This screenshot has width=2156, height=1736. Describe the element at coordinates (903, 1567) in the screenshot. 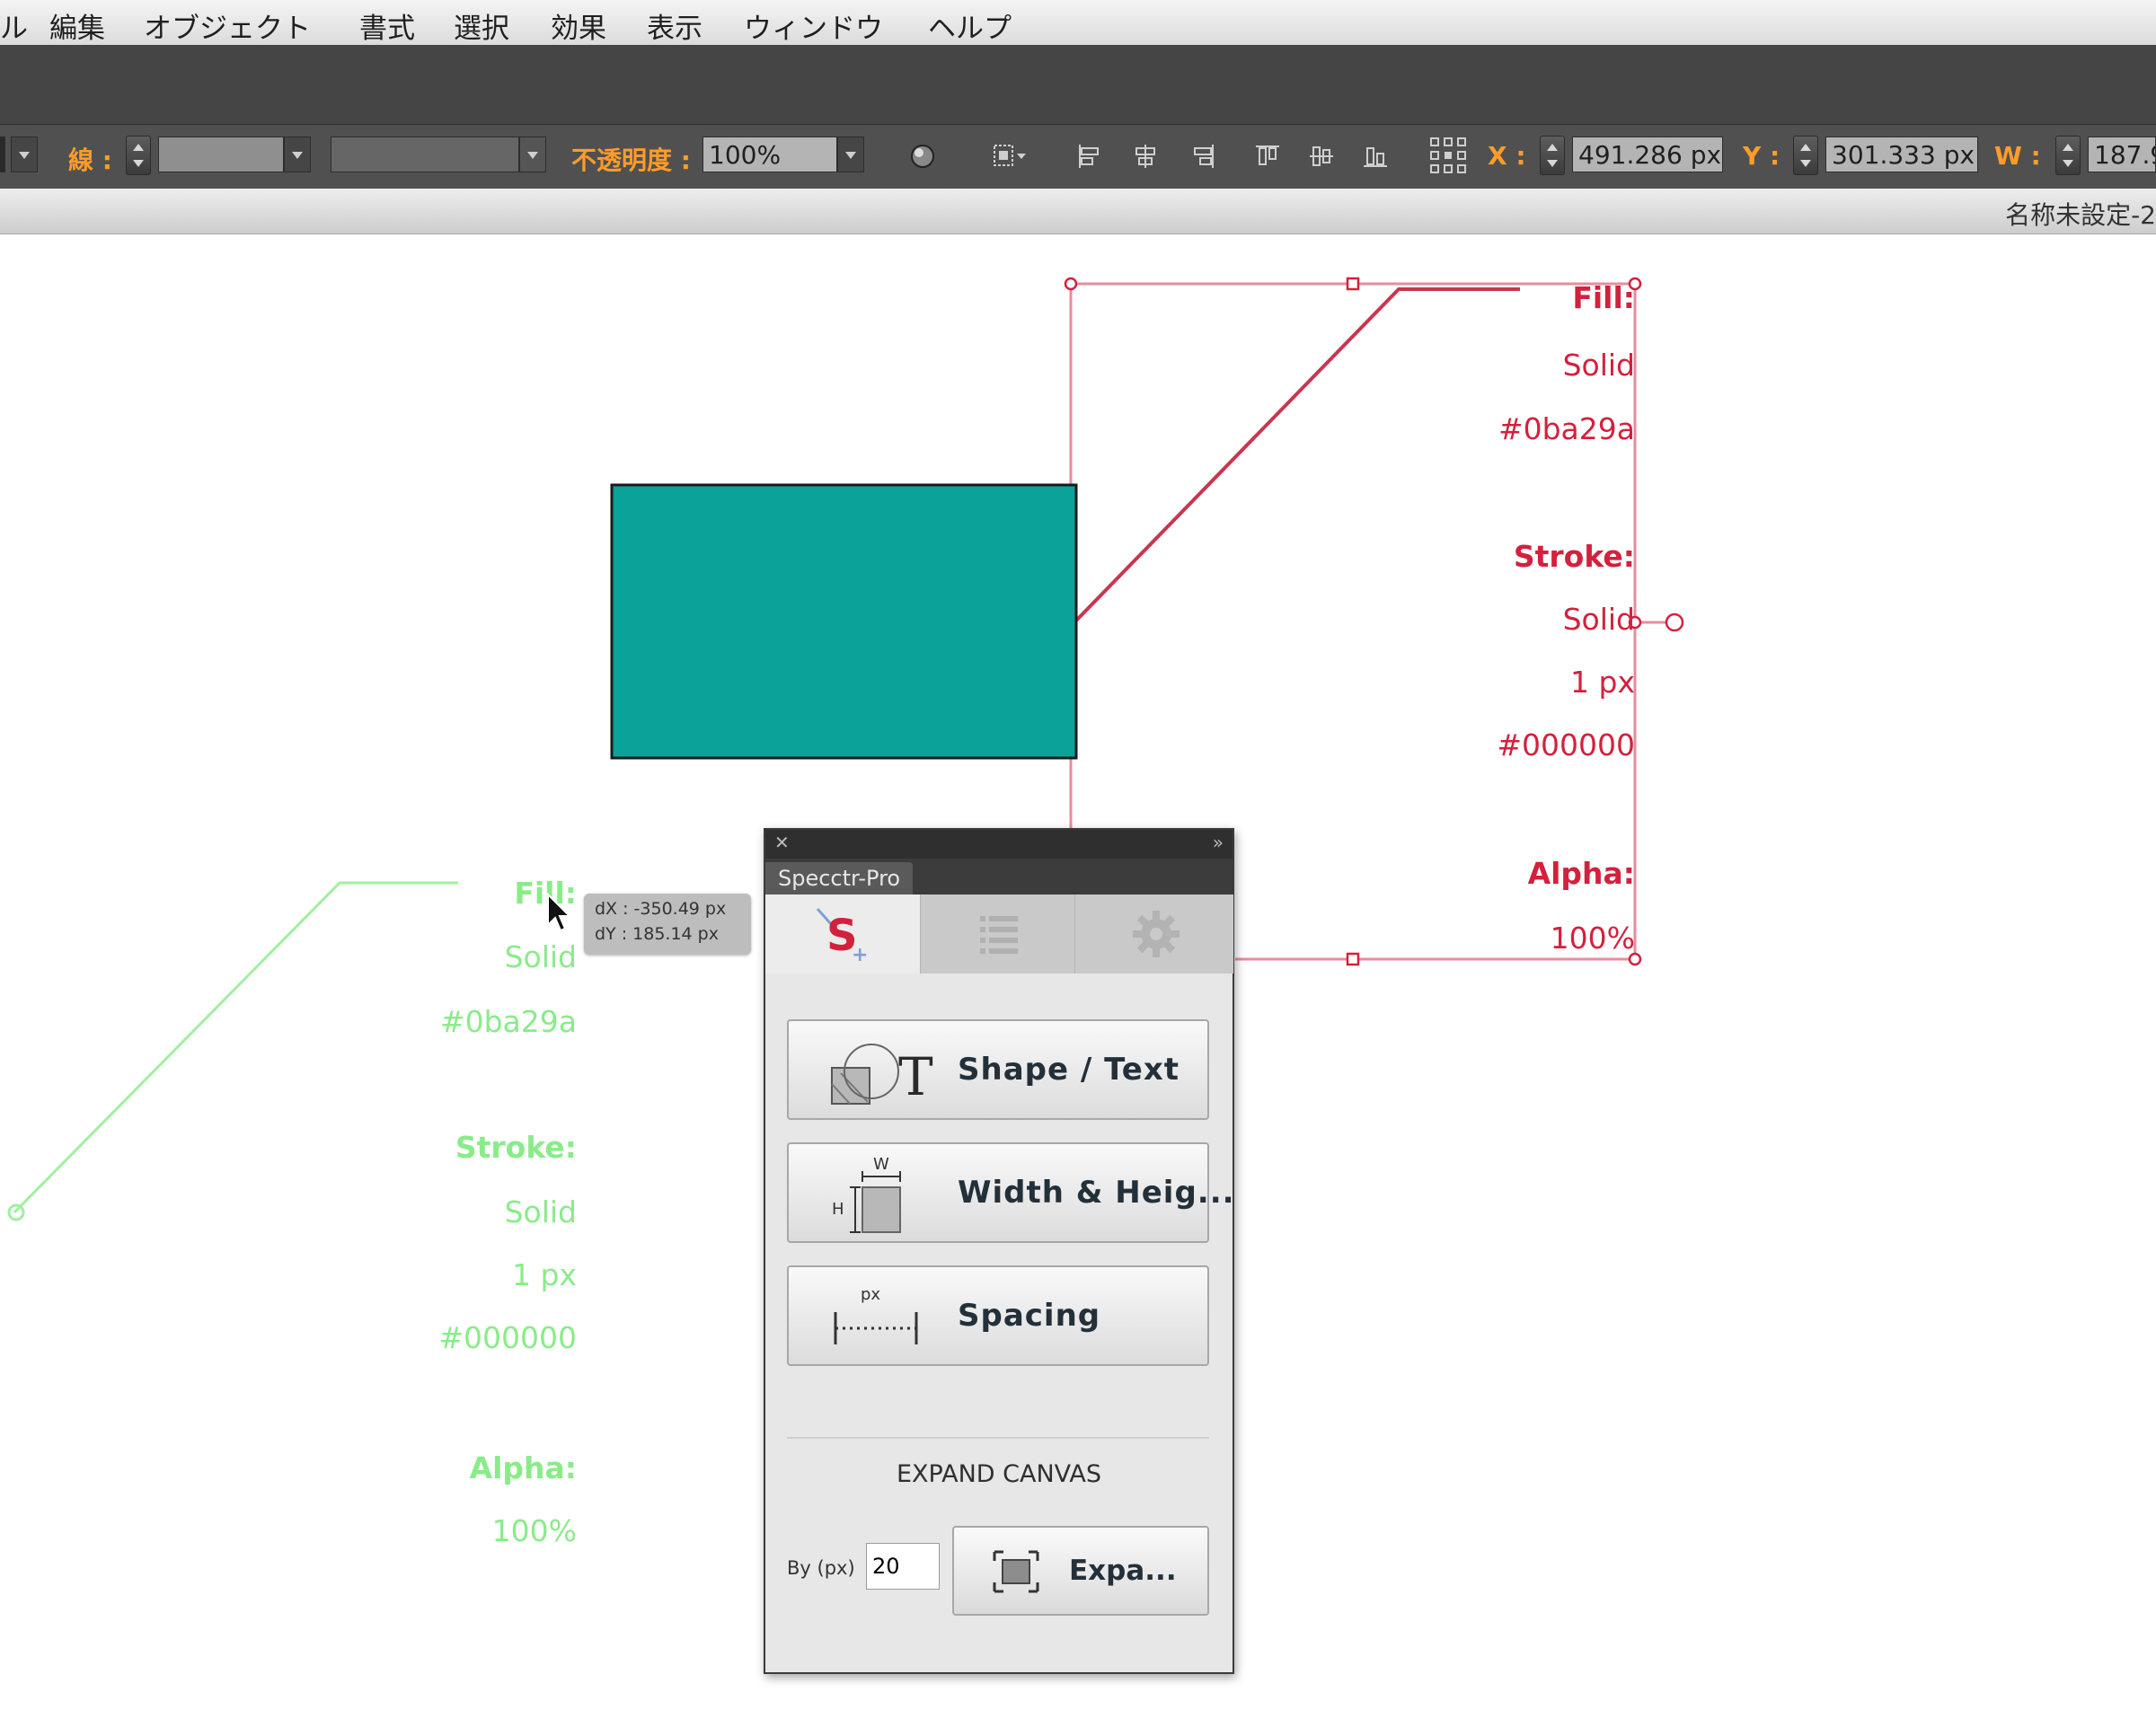

I see `expand-by-input` at that location.